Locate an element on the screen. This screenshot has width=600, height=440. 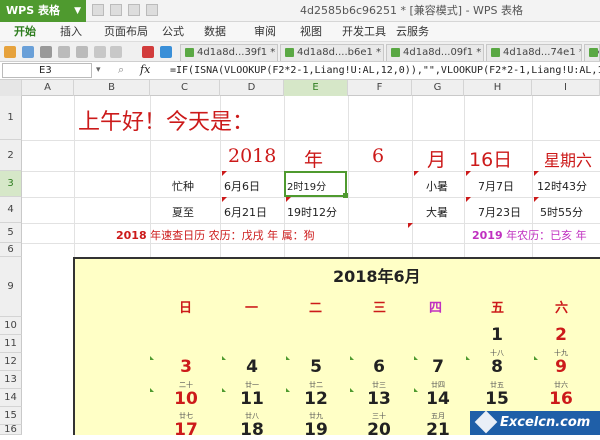
app-menu-button: WPS 表格 ▼ is located at coordinates (43, 11).